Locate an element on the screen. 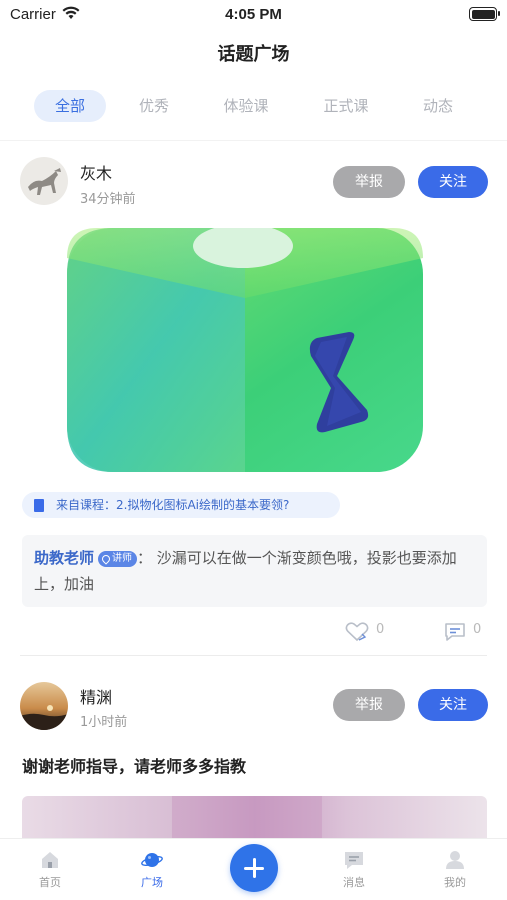 Image resolution: width=507 pixels, height=900 pixels. tab-profile: 我的 is located at coordinates (455, 869).